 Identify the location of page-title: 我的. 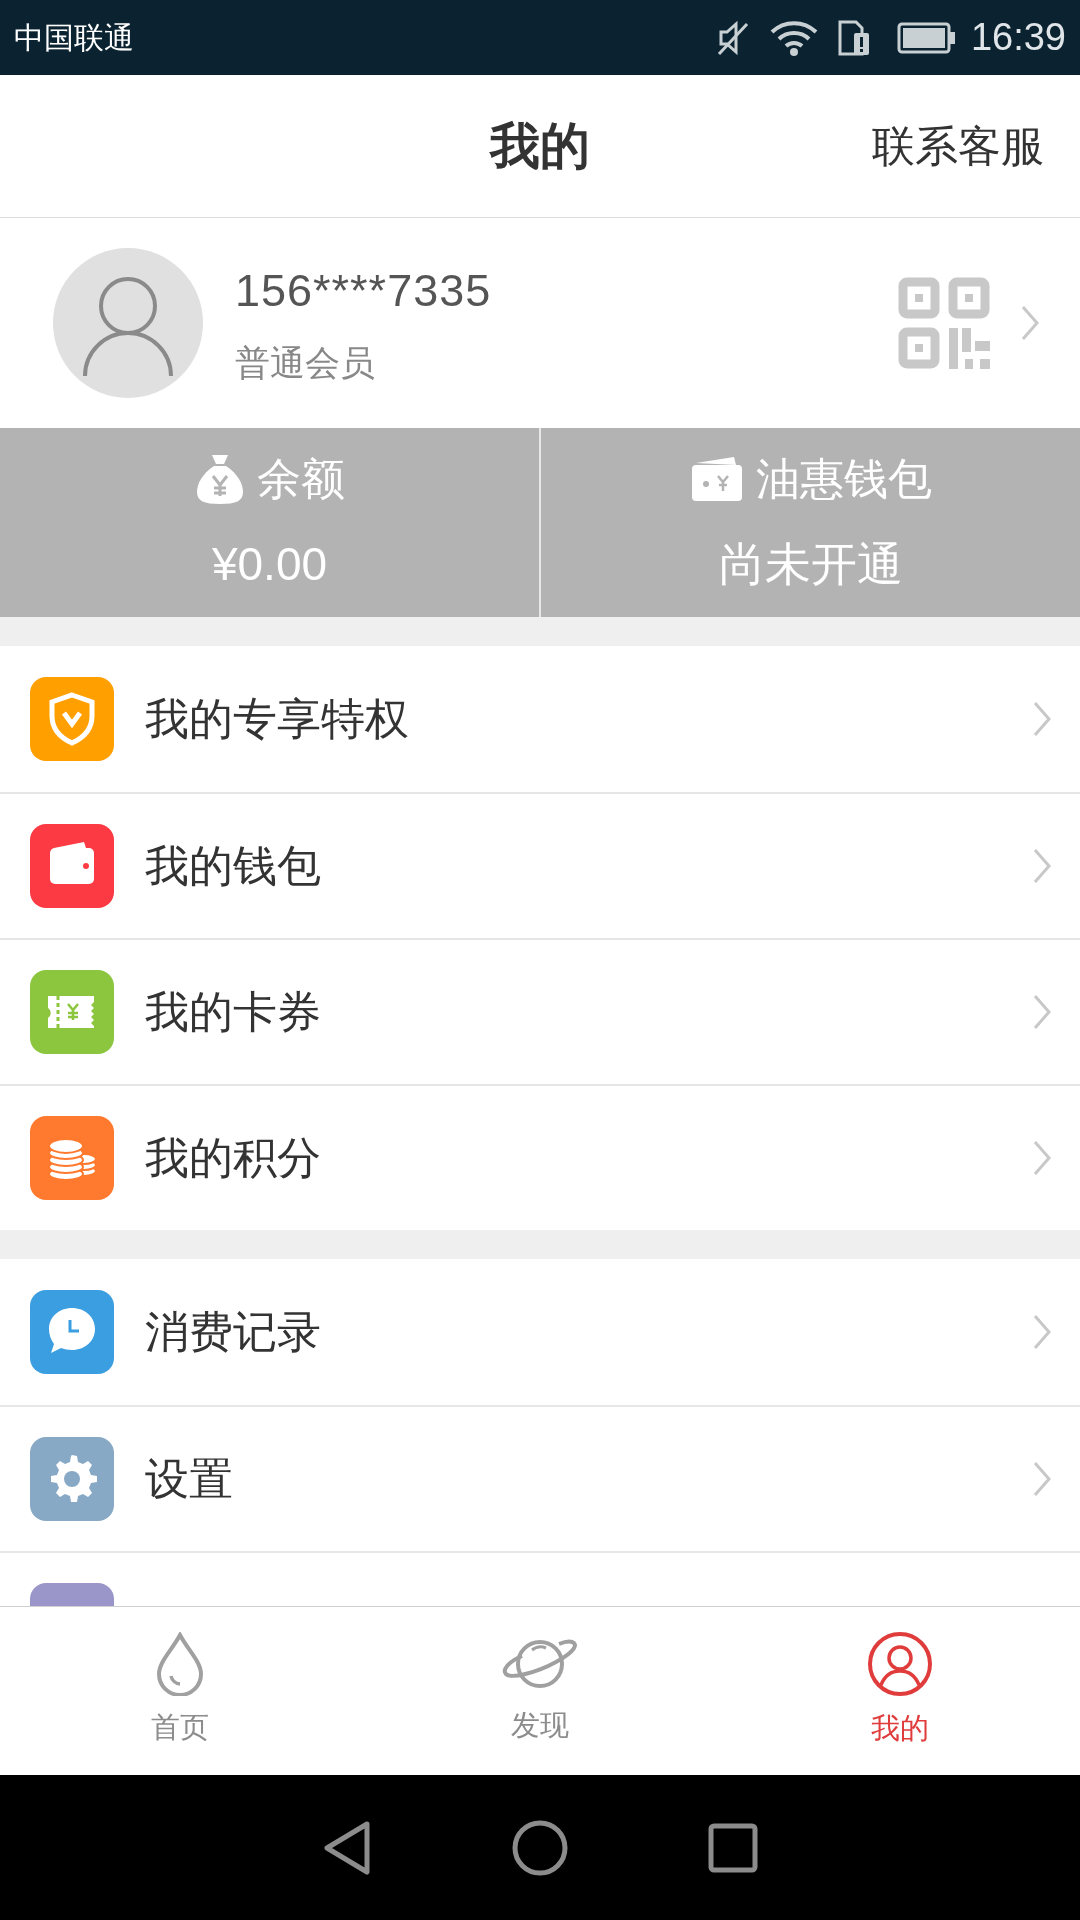
(540, 146).